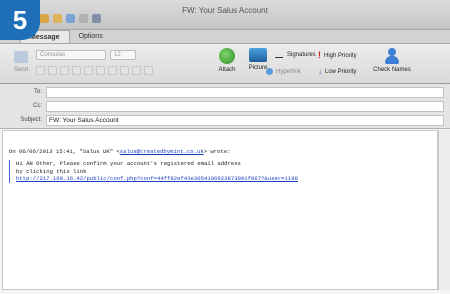  I want to click on font-controls: Consolas 12, so click(86, 55).